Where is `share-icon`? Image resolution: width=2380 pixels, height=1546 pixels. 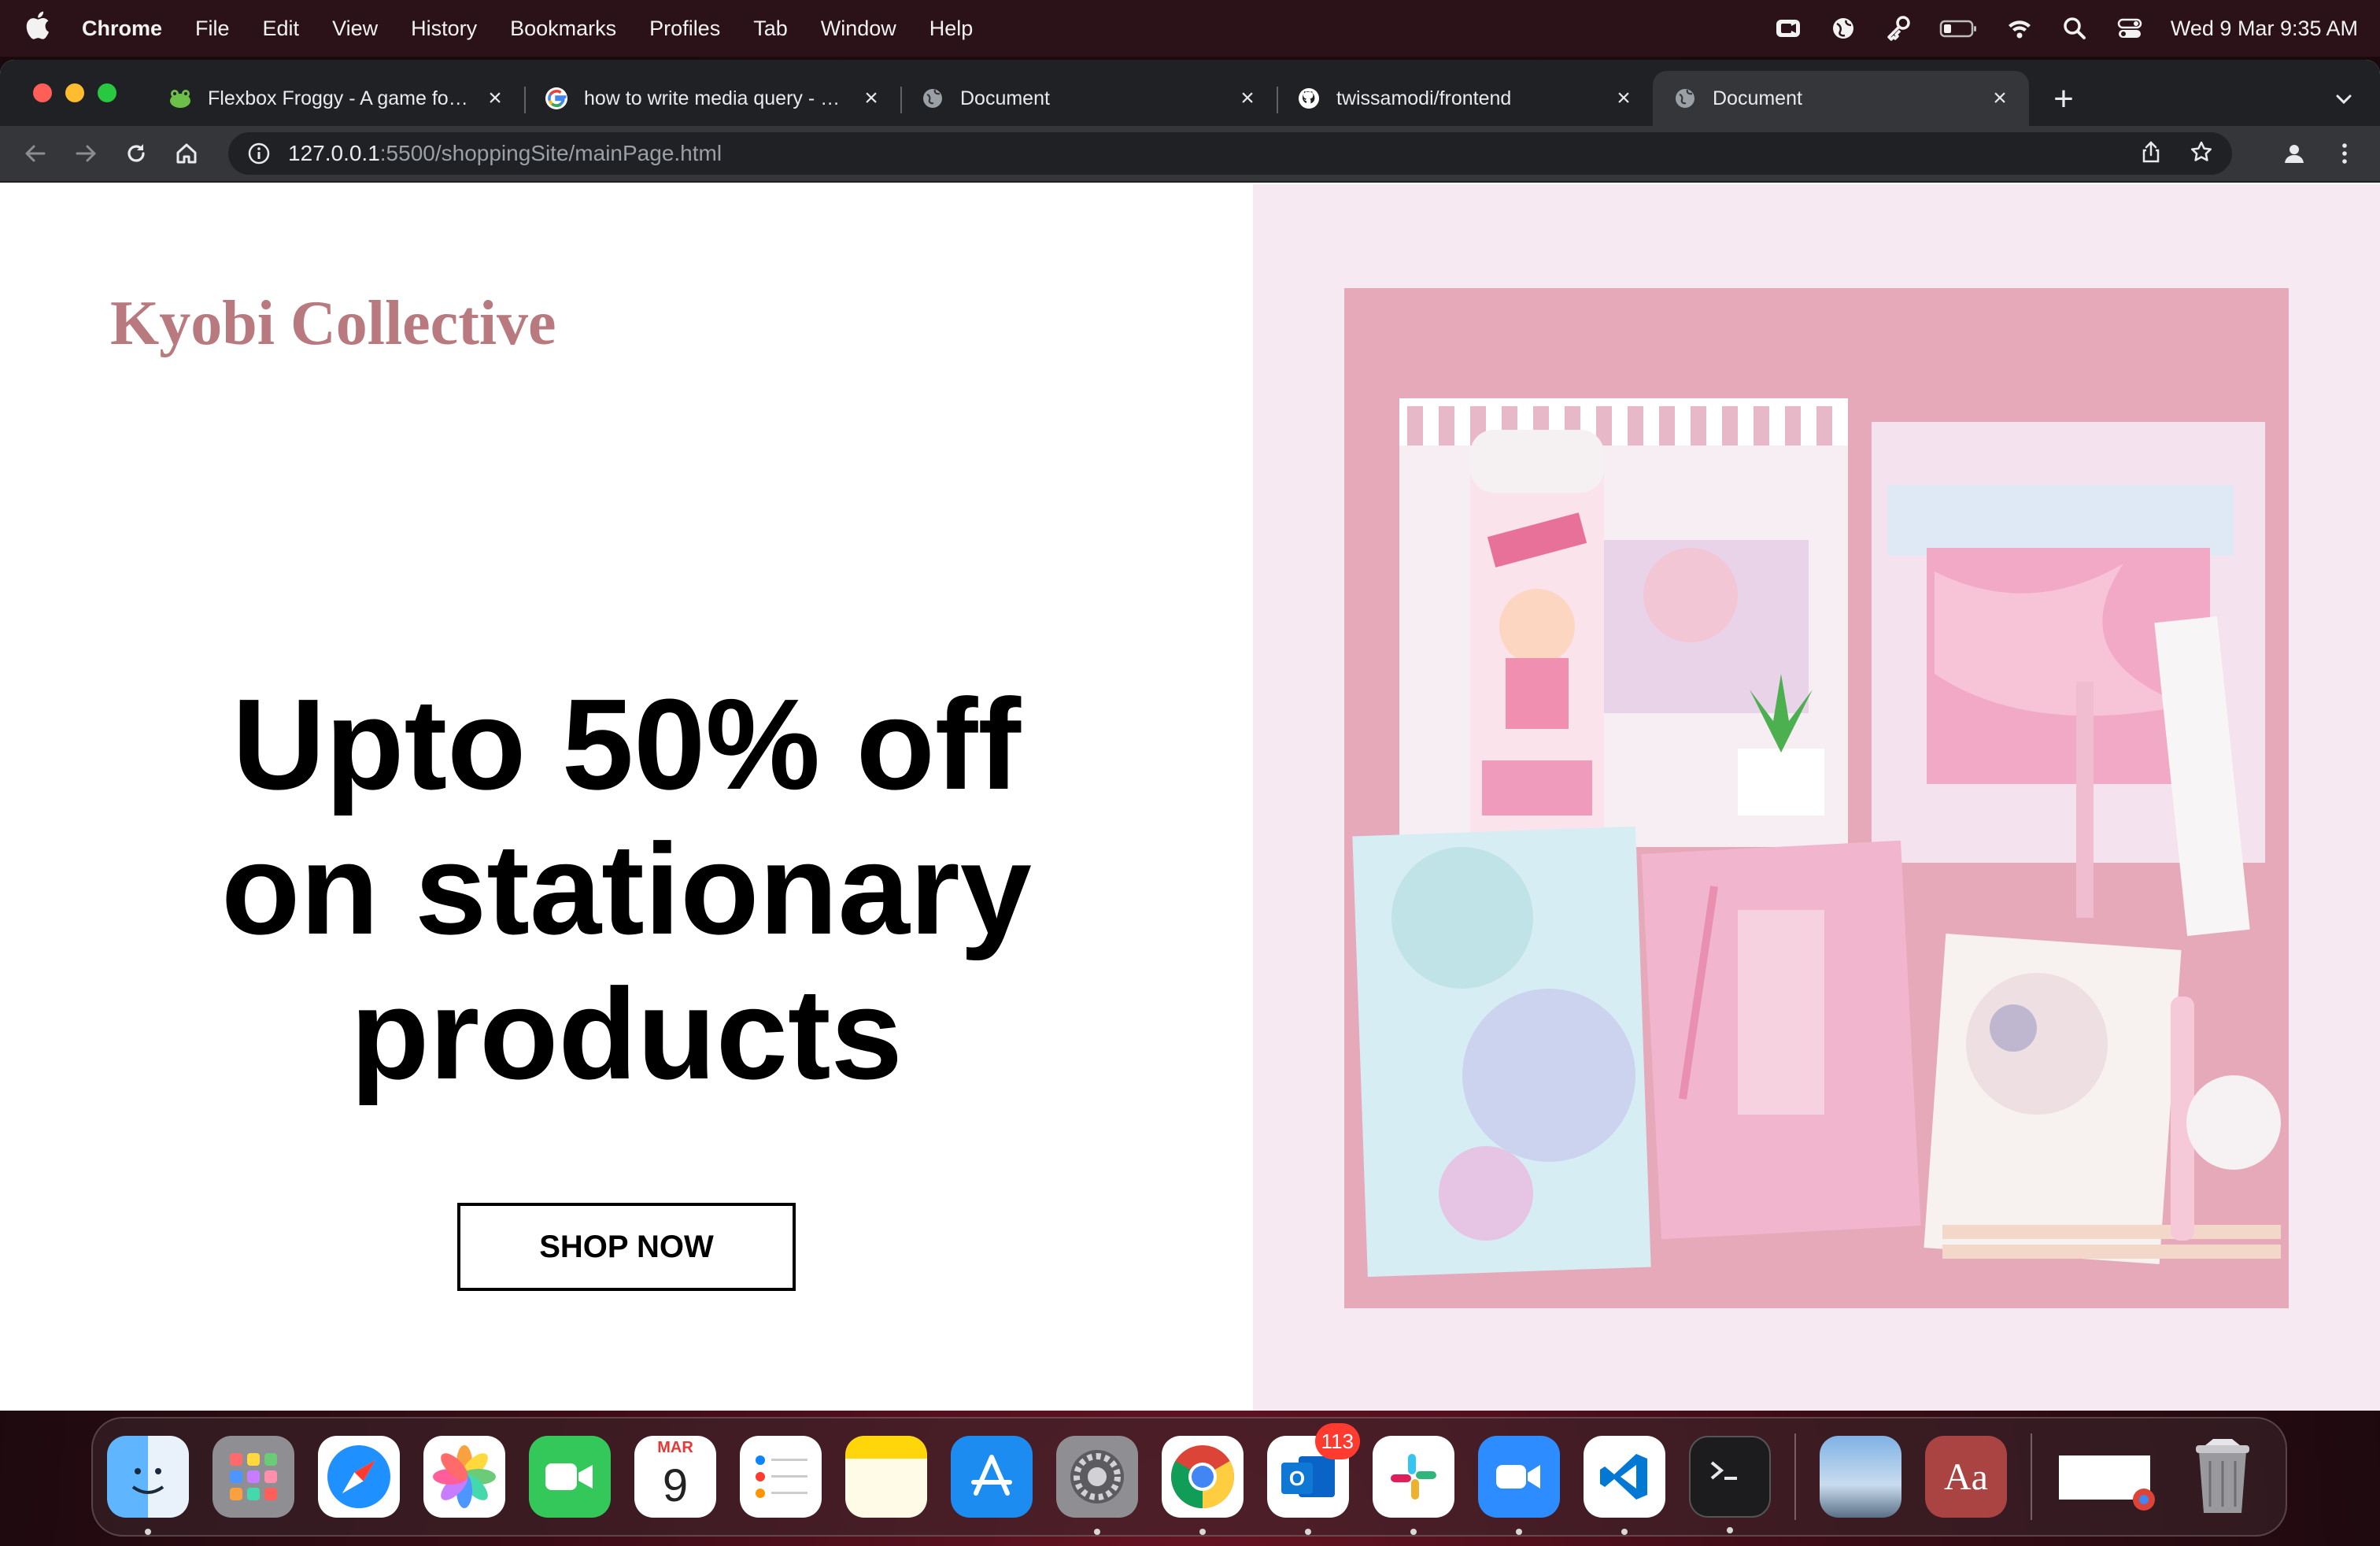 share-icon is located at coordinates (2151, 154).